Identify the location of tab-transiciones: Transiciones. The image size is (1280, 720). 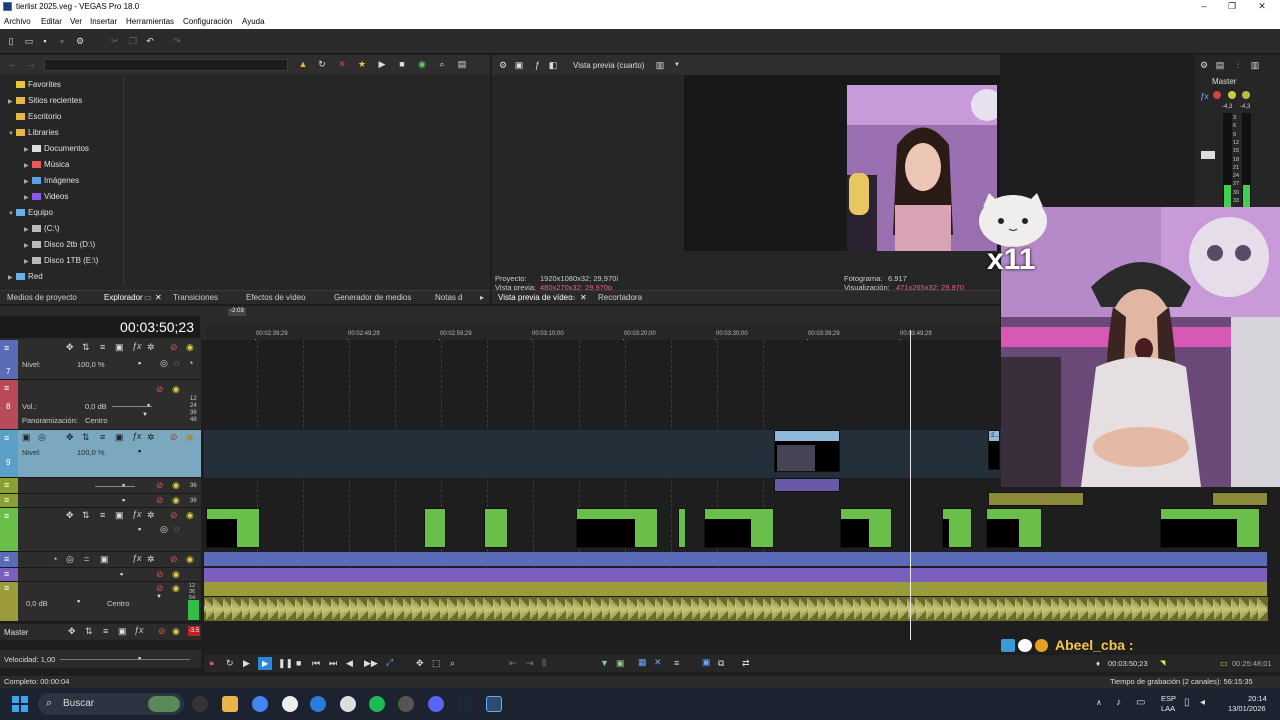
(195, 297).